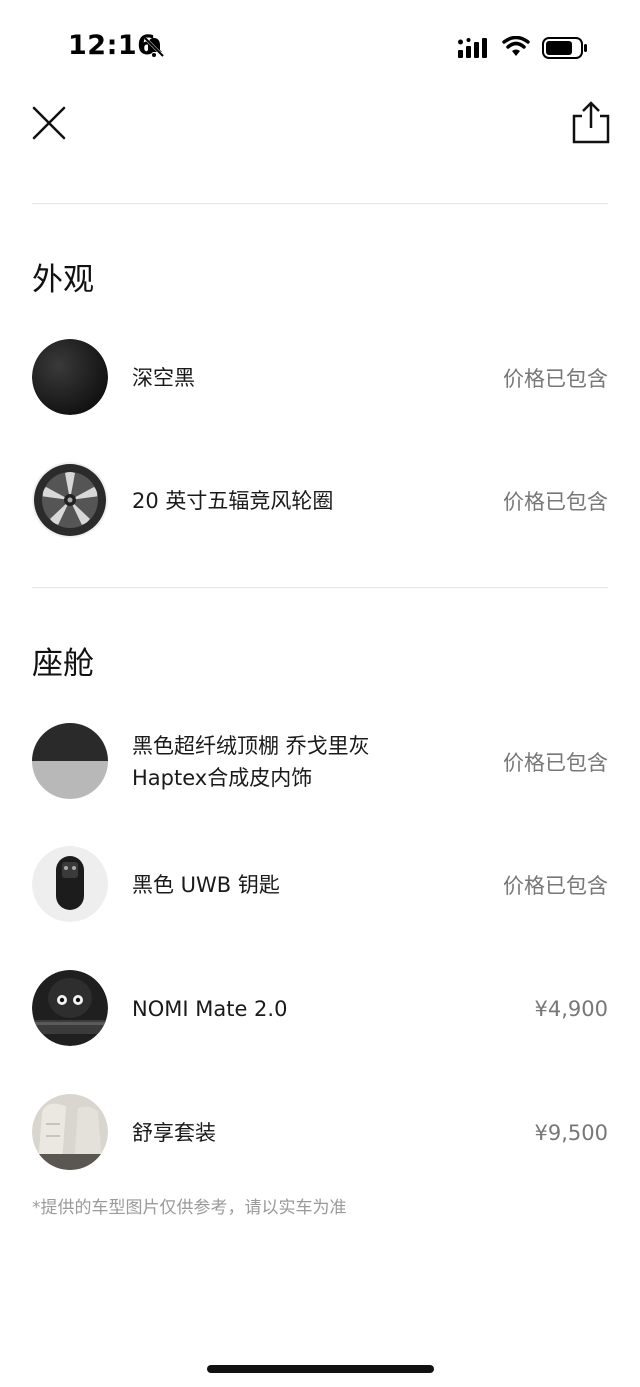 Image resolution: width=640 pixels, height=1387 pixels. What do you see at coordinates (320, 1133) in the screenshot?
I see `option-row-comfort: 舒享套装 ¥9,500` at bounding box center [320, 1133].